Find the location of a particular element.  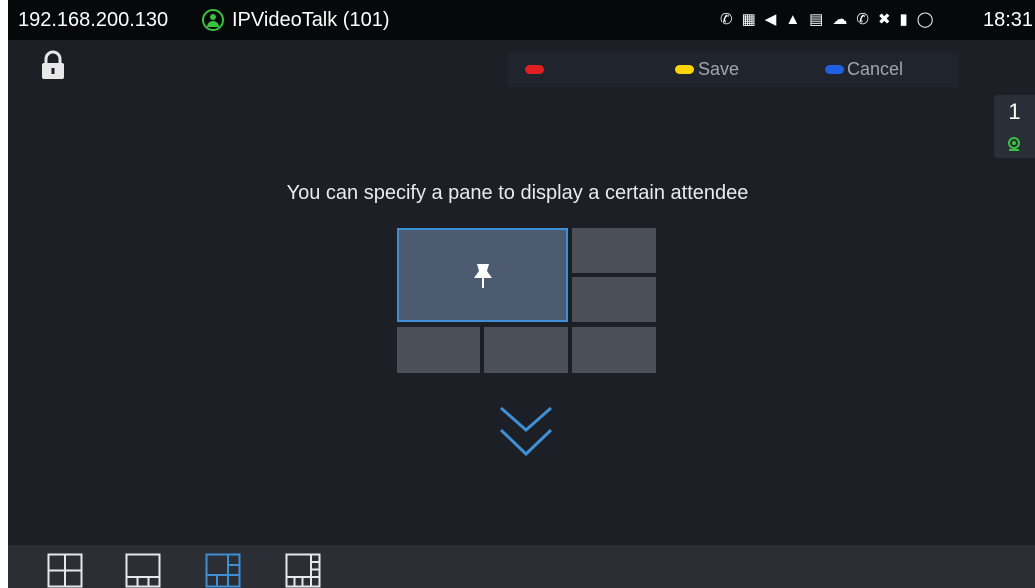

main-pane is located at coordinates (482, 275).